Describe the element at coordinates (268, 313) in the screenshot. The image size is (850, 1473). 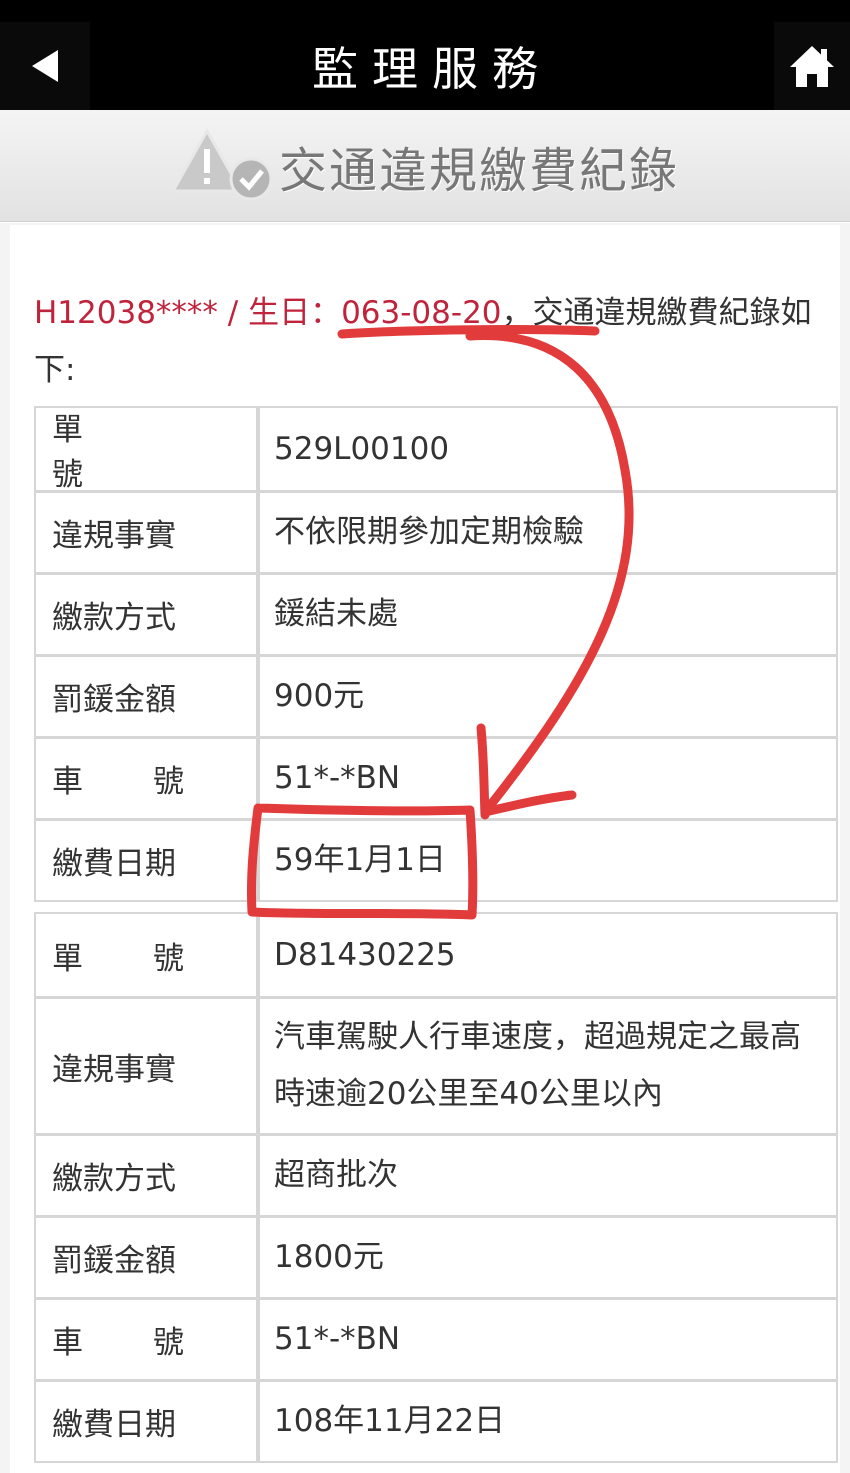
I see `id-birthdate: H12038**** / 生日：063-08-20` at that location.